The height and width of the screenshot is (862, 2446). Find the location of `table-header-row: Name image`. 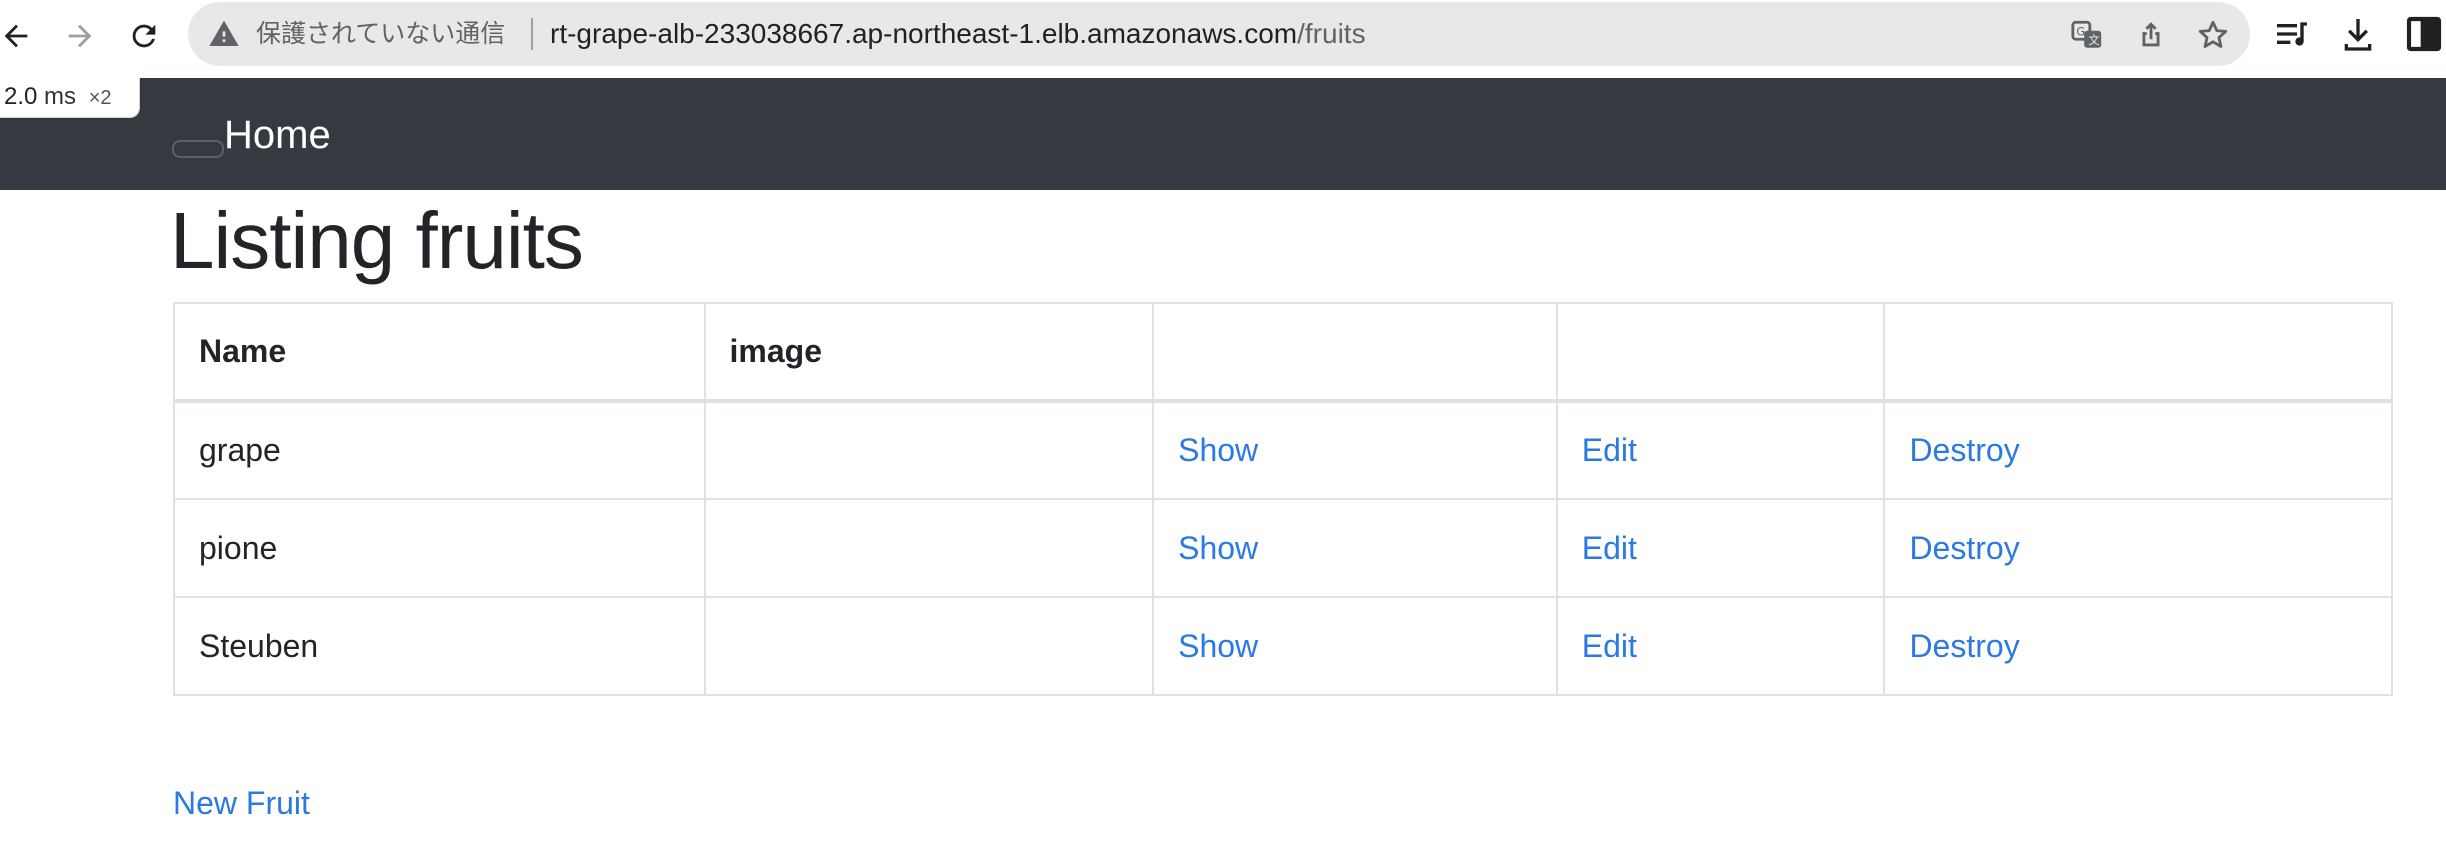

table-header-row: Name image is located at coordinates (1283, 352).